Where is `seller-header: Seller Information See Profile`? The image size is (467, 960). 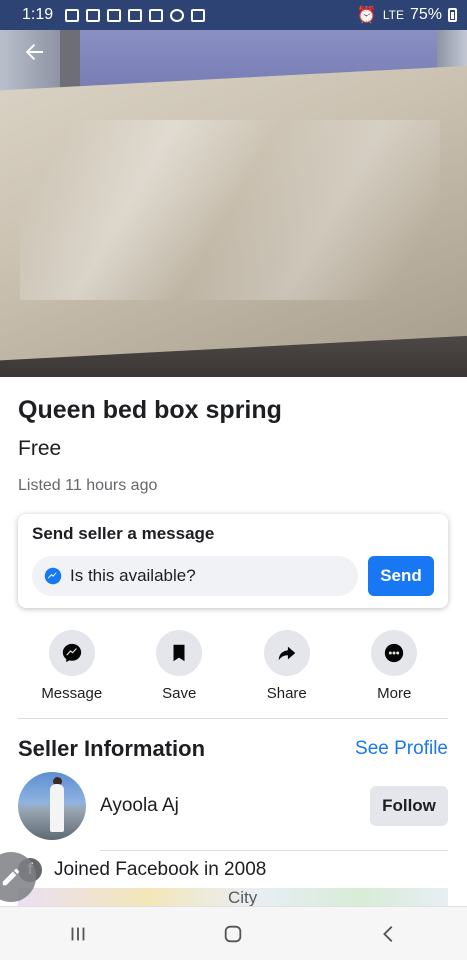
seller-header: Seller Information See Profile is located at coordinates (233, 749).